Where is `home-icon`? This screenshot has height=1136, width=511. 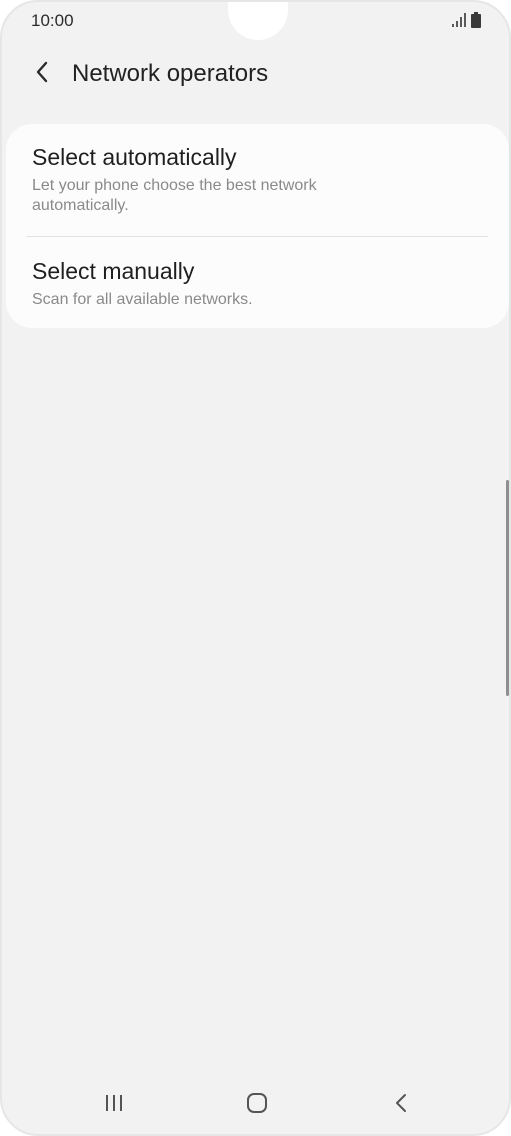
home-icon is located at coordinates (257, 1105).